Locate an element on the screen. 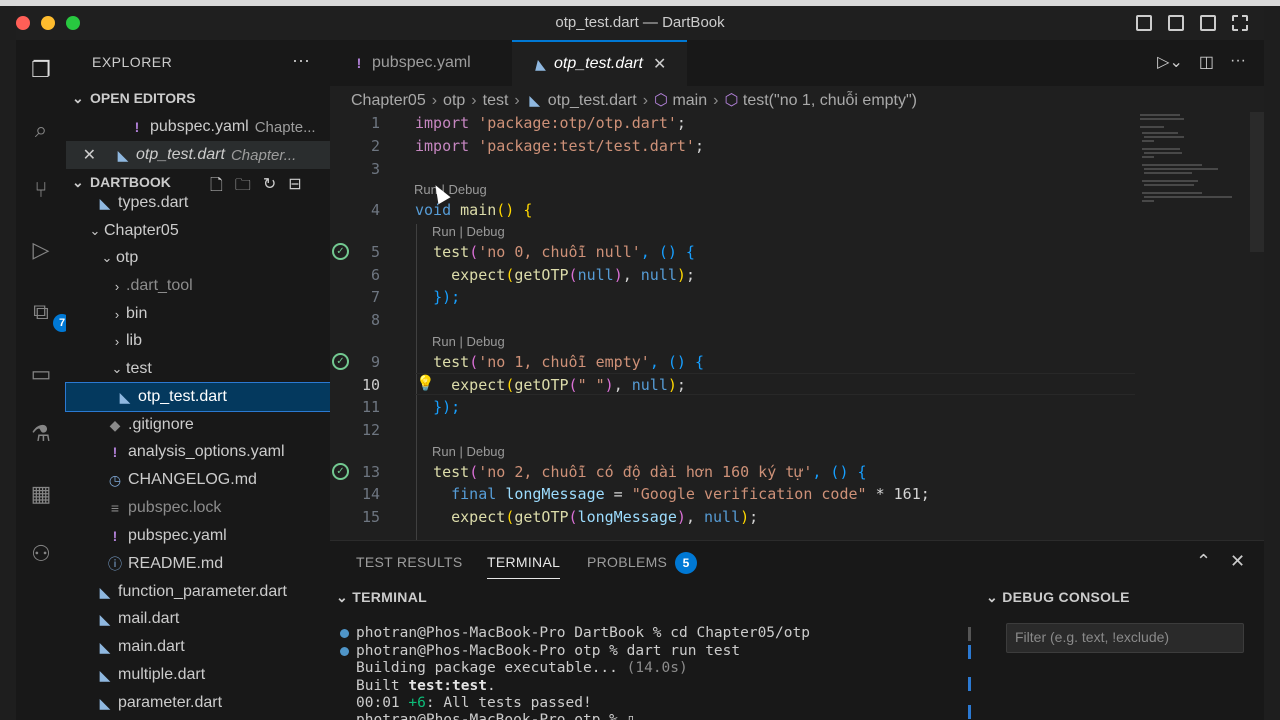 This screenshot has width=1280, height=720. open-editors-section: ⌄ OPEN EDITORS is located at coordinates (134, 98).